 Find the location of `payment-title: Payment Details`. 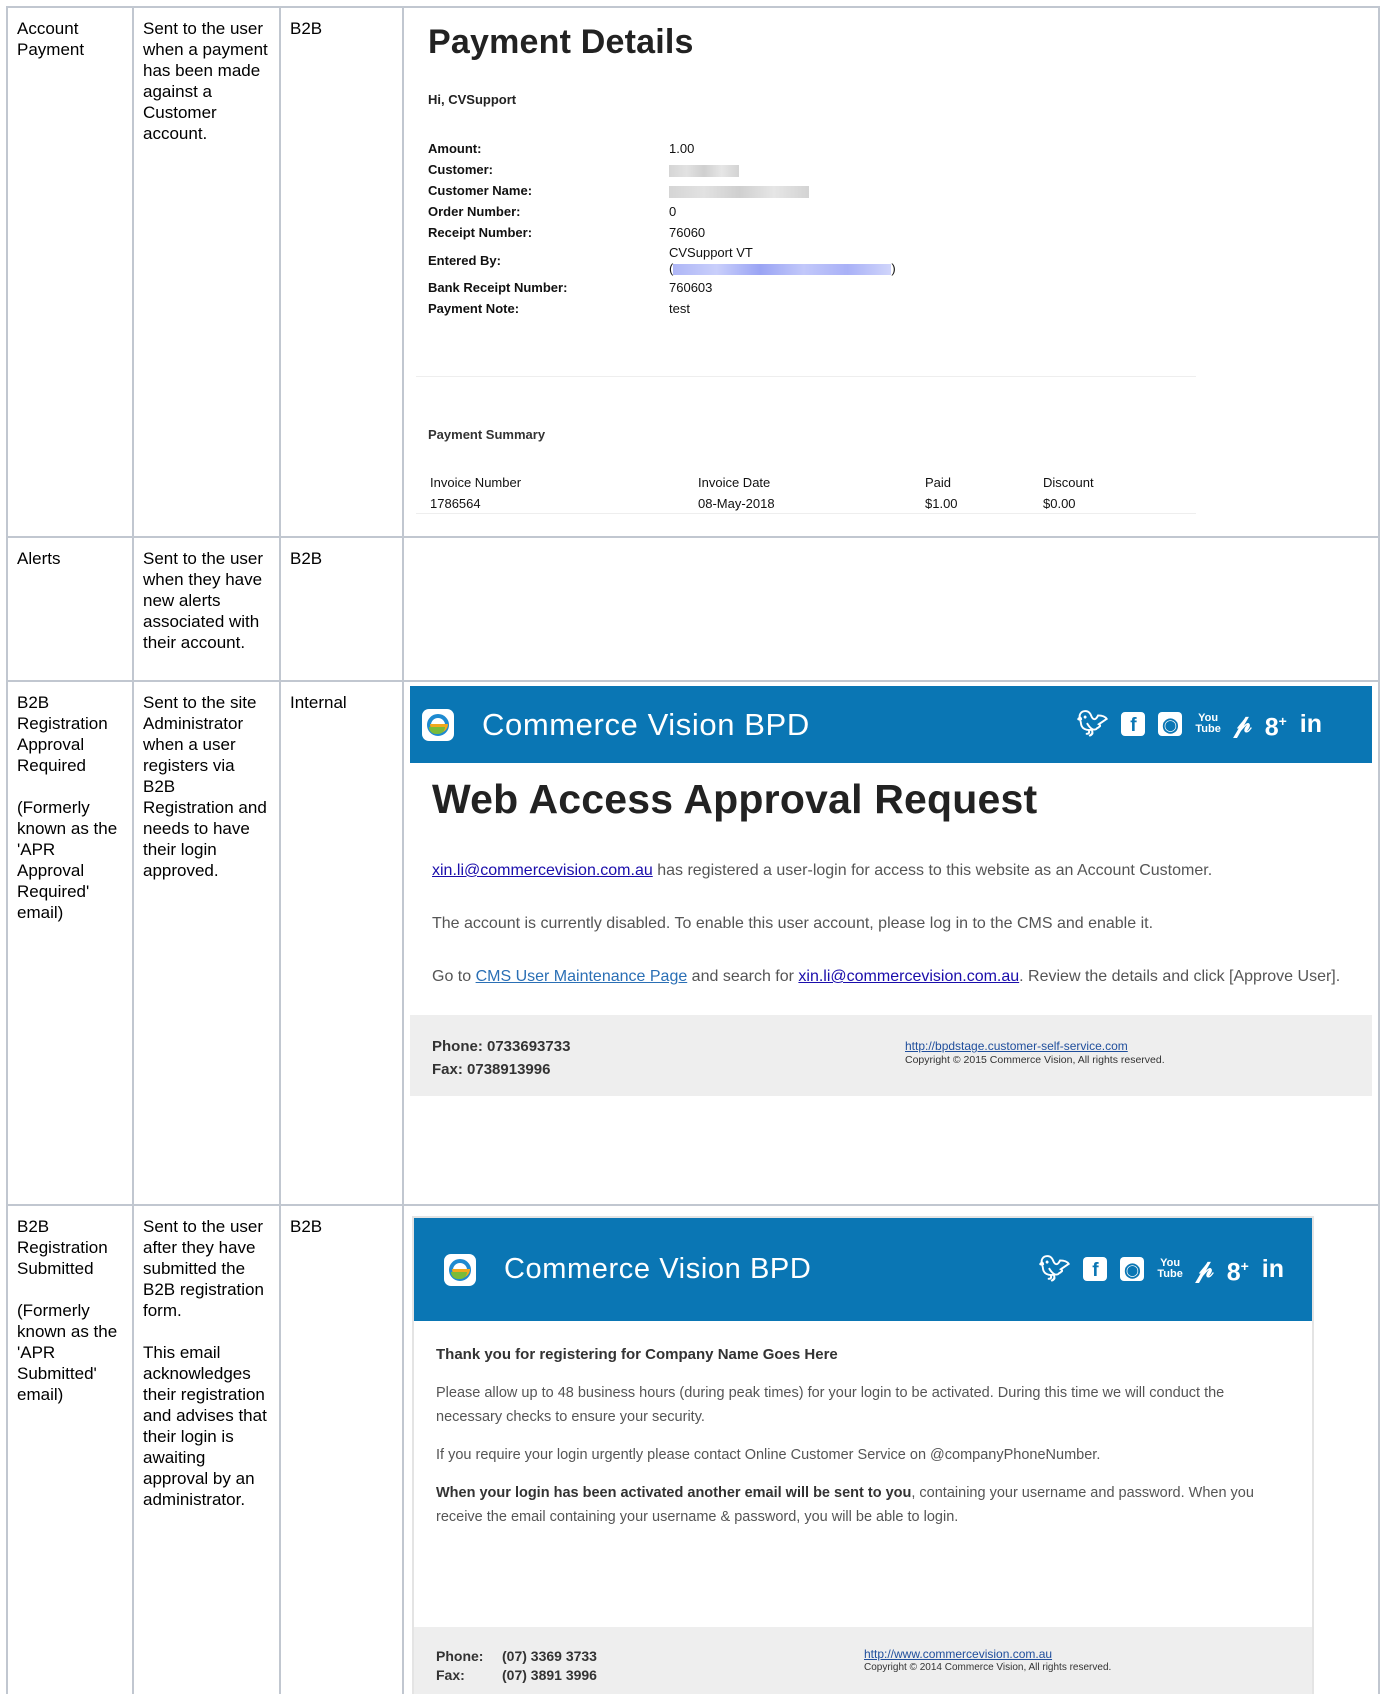

payment-title: Payment Details is located at coordinates (561, 42).